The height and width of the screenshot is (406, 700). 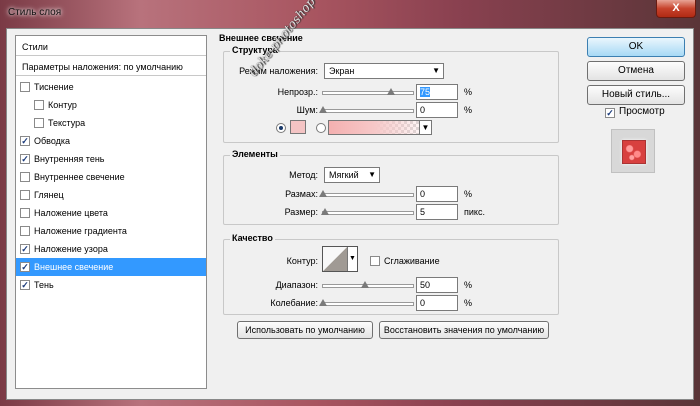 I want to click on range-label: Диапазон:, so click(x=296, y=285).